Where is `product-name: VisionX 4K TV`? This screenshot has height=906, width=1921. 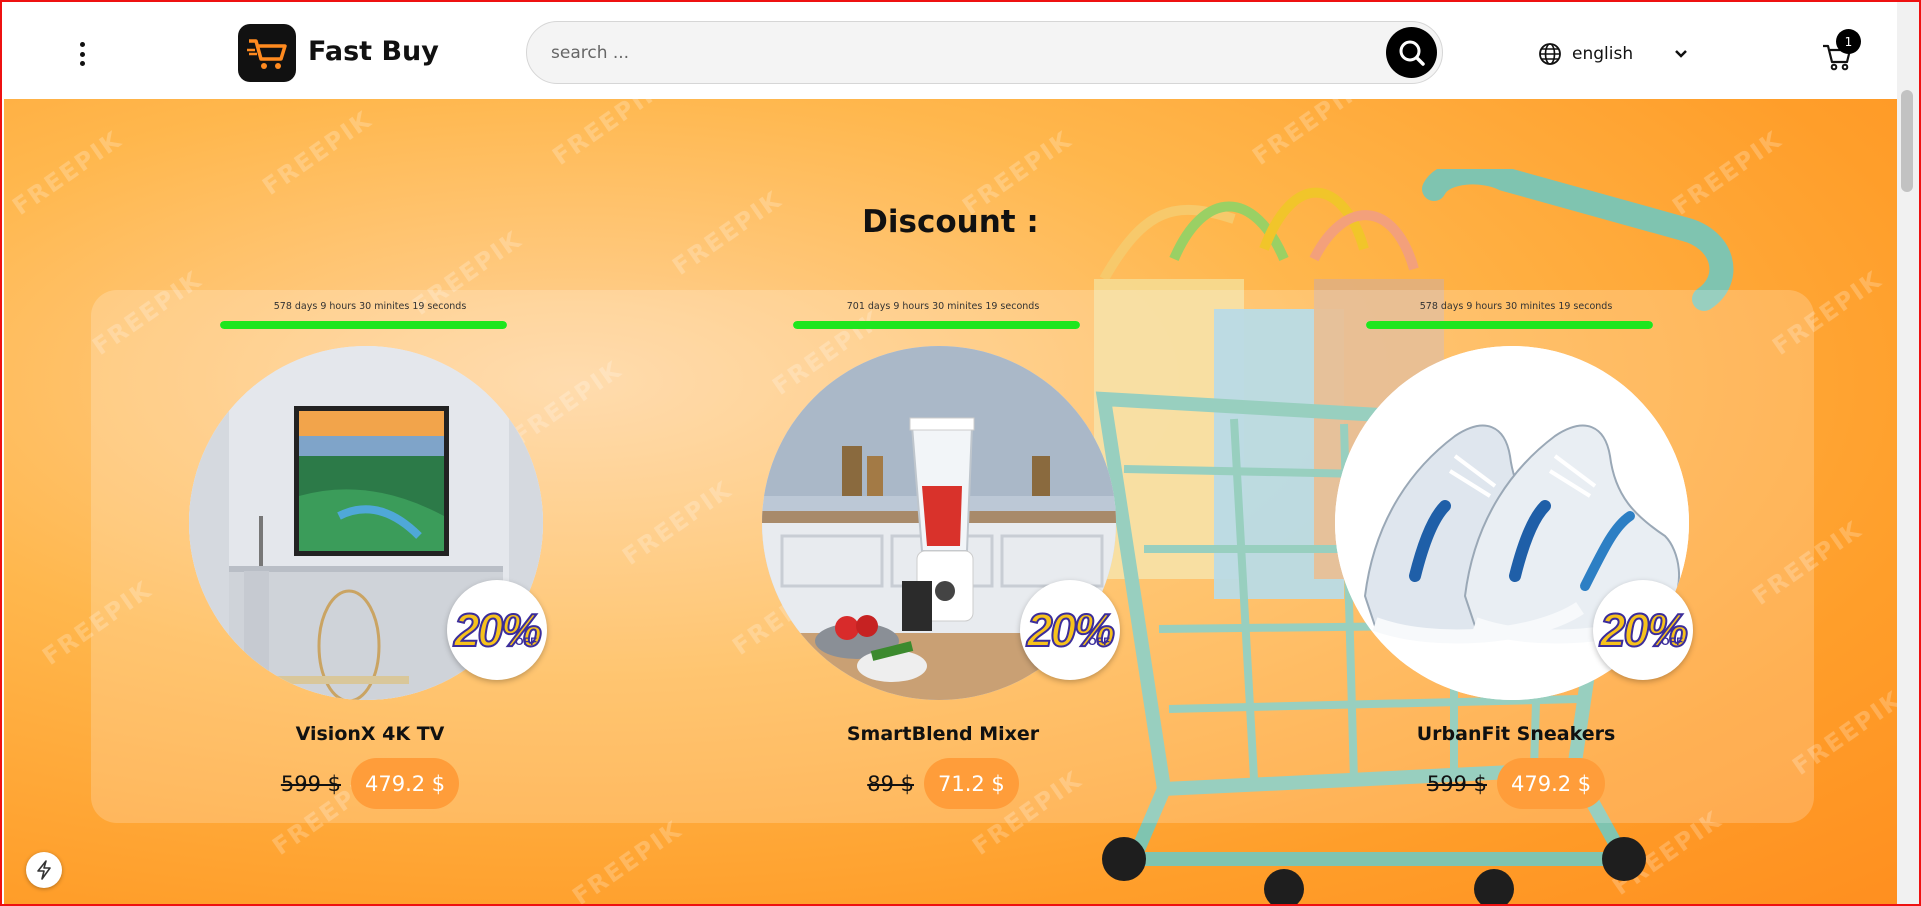
product-name: VisionX 4K TV is located at coordinates (370, 734).